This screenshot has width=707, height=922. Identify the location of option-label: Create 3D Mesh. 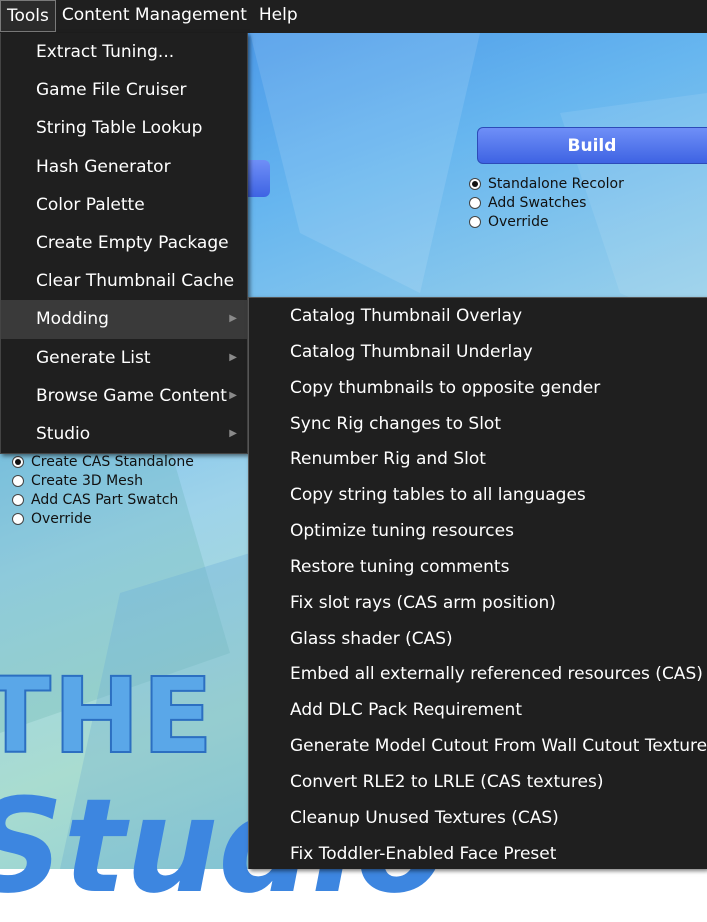
(87, 480).